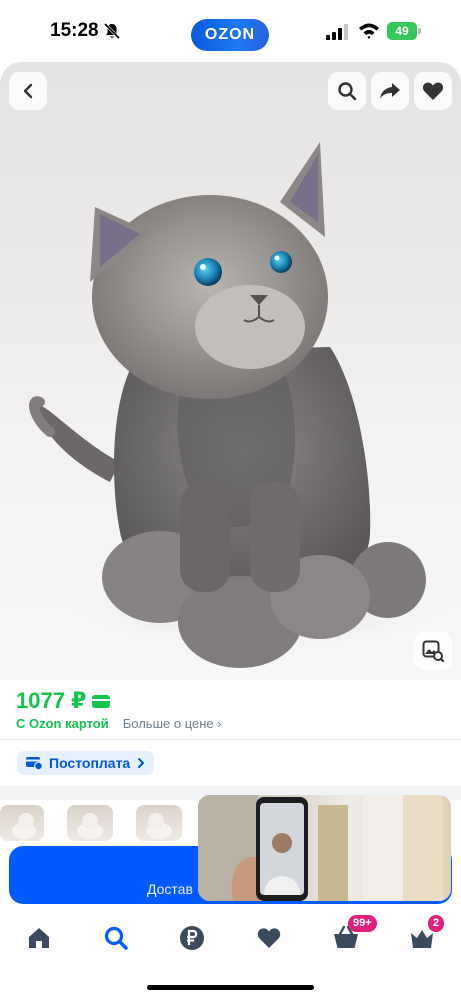 This screenshot has height=1000, width=461. I want to click on image-search-icon, so click(433, 651).